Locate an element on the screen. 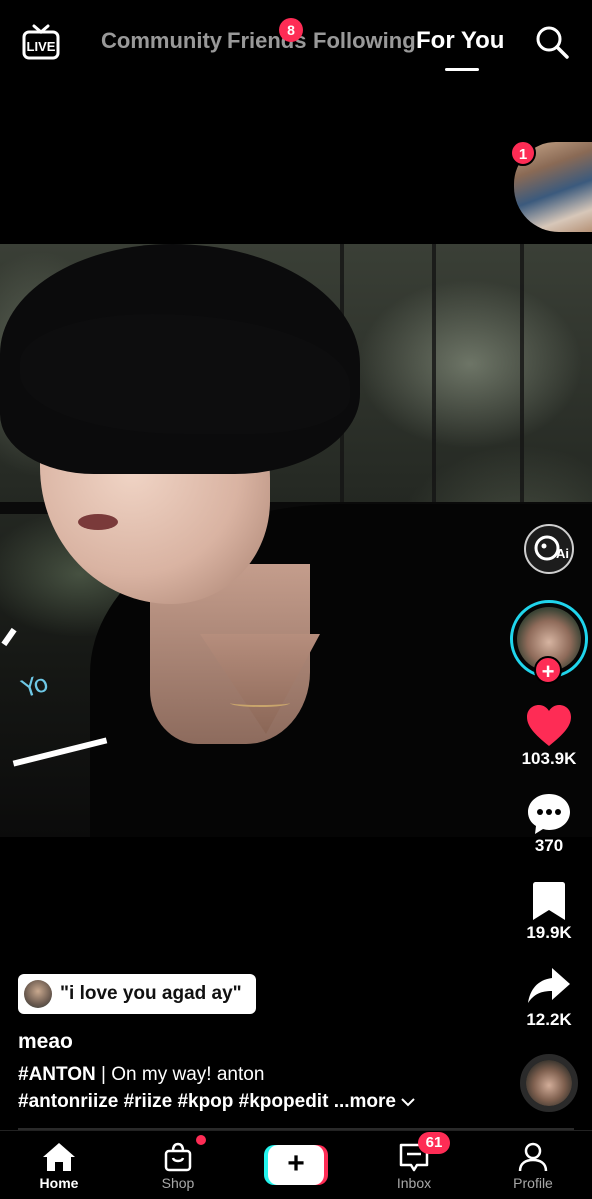 The height and width of the screenshot is (1199, 592). search-icon is located at coordinates (552, 42).